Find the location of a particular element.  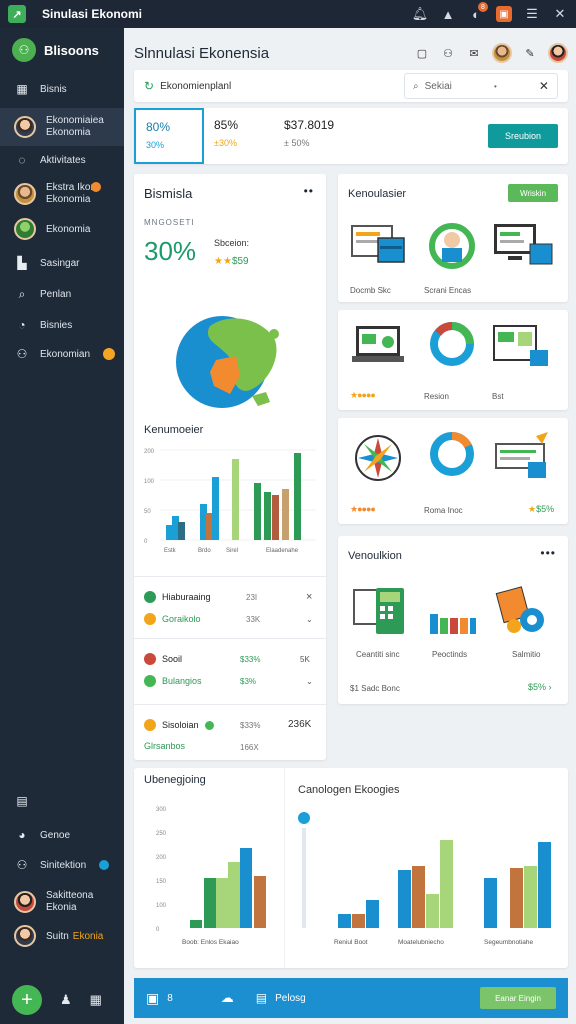

big-percentage: 30% is located at coordinates (170, 251).